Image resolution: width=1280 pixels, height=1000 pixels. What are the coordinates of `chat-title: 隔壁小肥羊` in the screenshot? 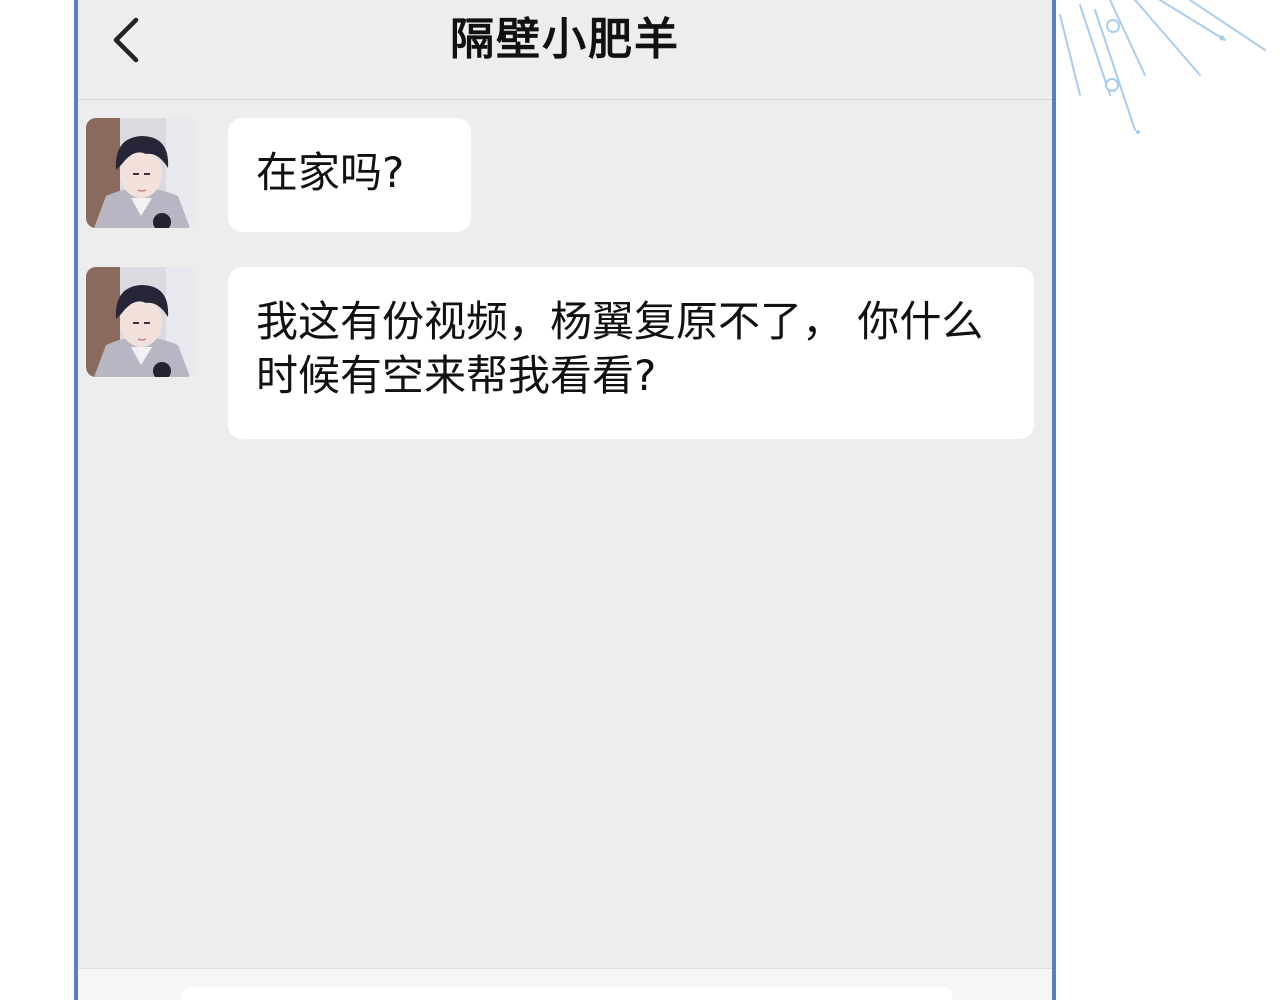 It's located at (565, 39).